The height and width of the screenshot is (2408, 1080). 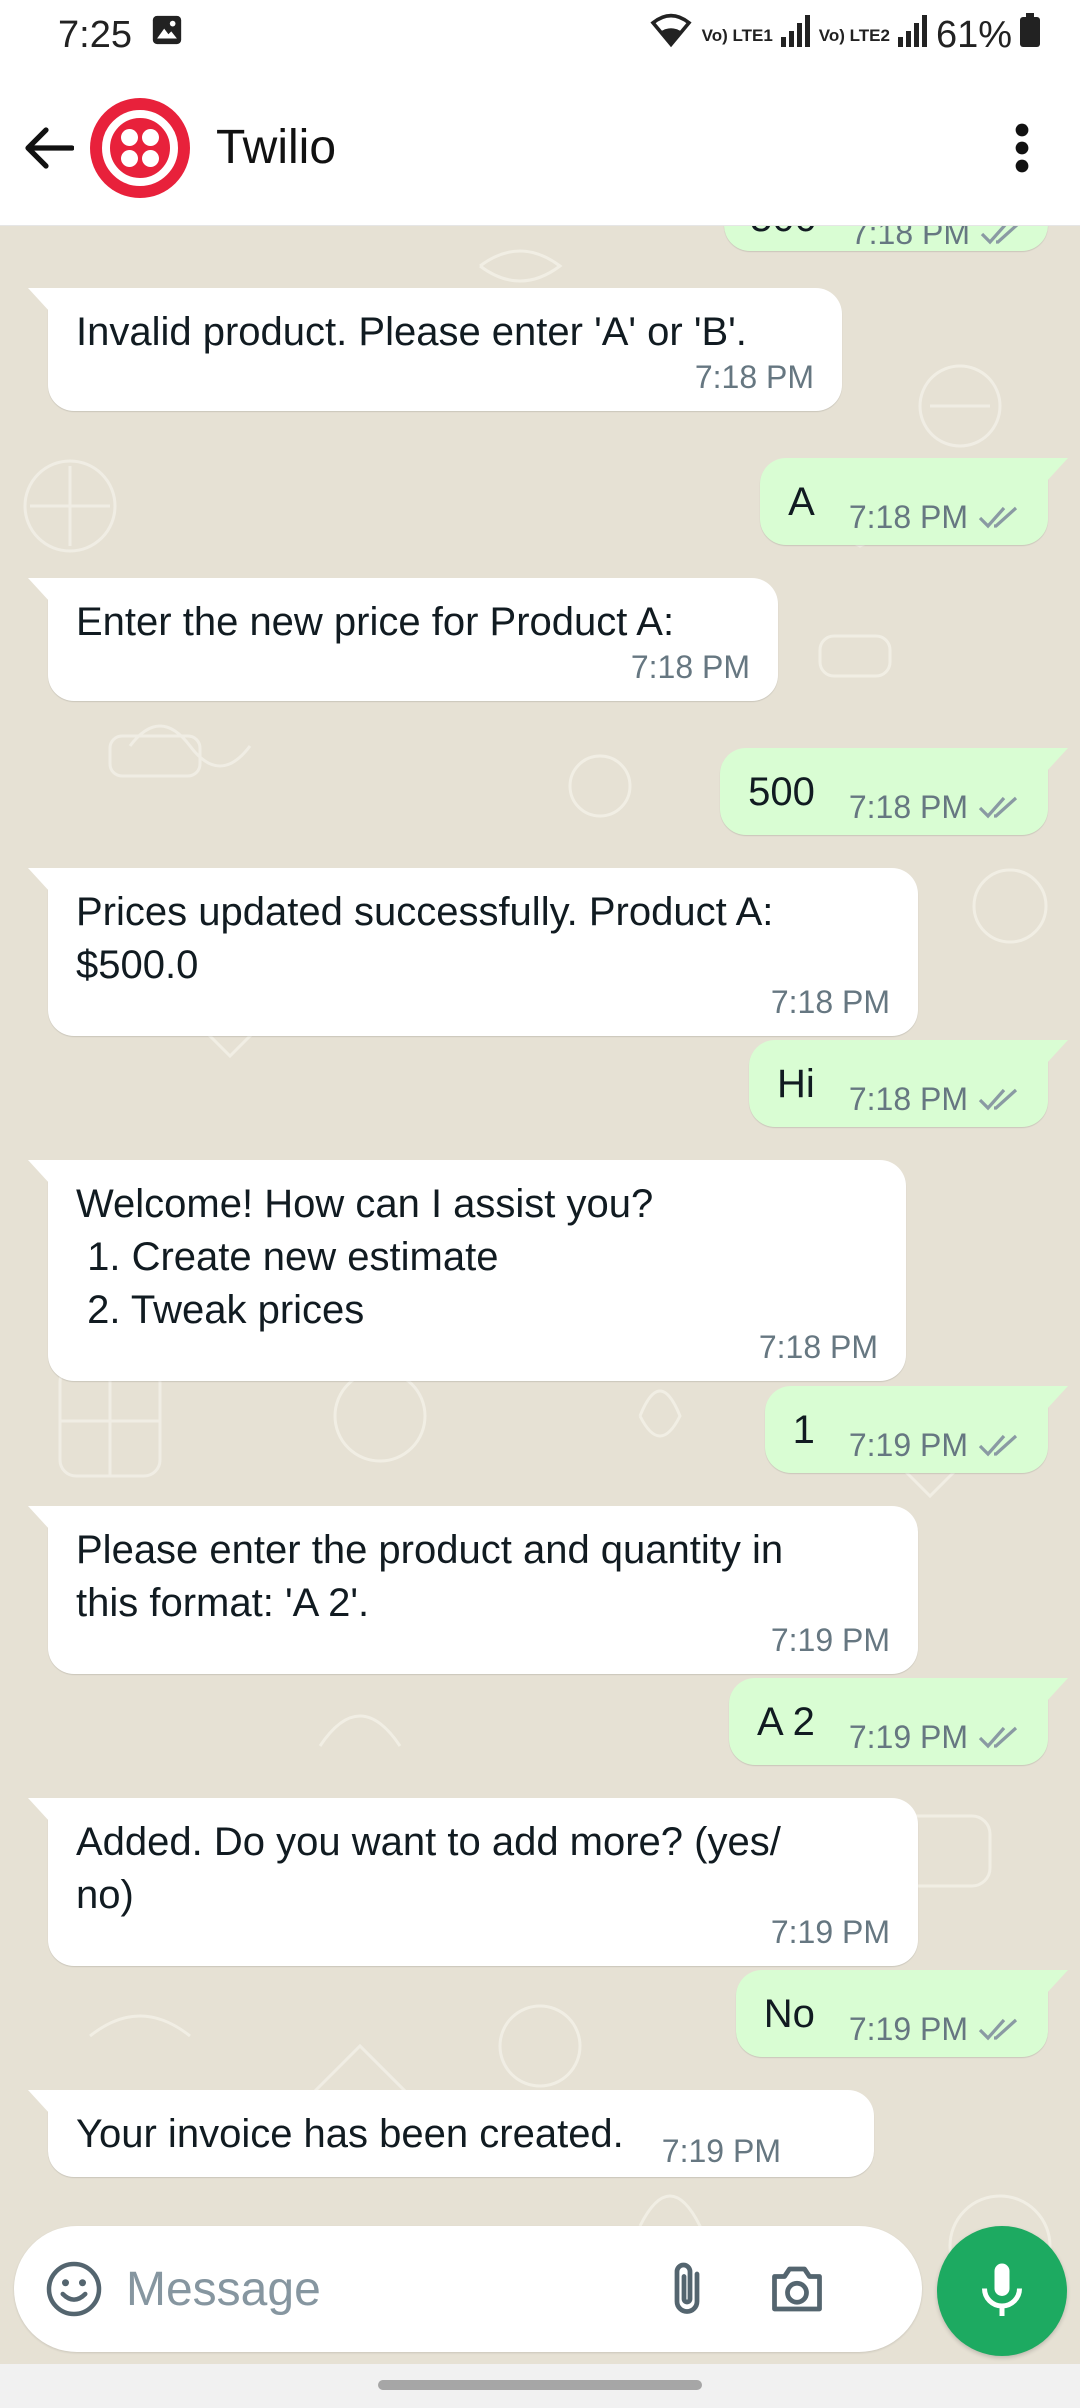 I want to click on message-bubble-outgoing: 1 7:19 PM, so click(x=916, y=1429).